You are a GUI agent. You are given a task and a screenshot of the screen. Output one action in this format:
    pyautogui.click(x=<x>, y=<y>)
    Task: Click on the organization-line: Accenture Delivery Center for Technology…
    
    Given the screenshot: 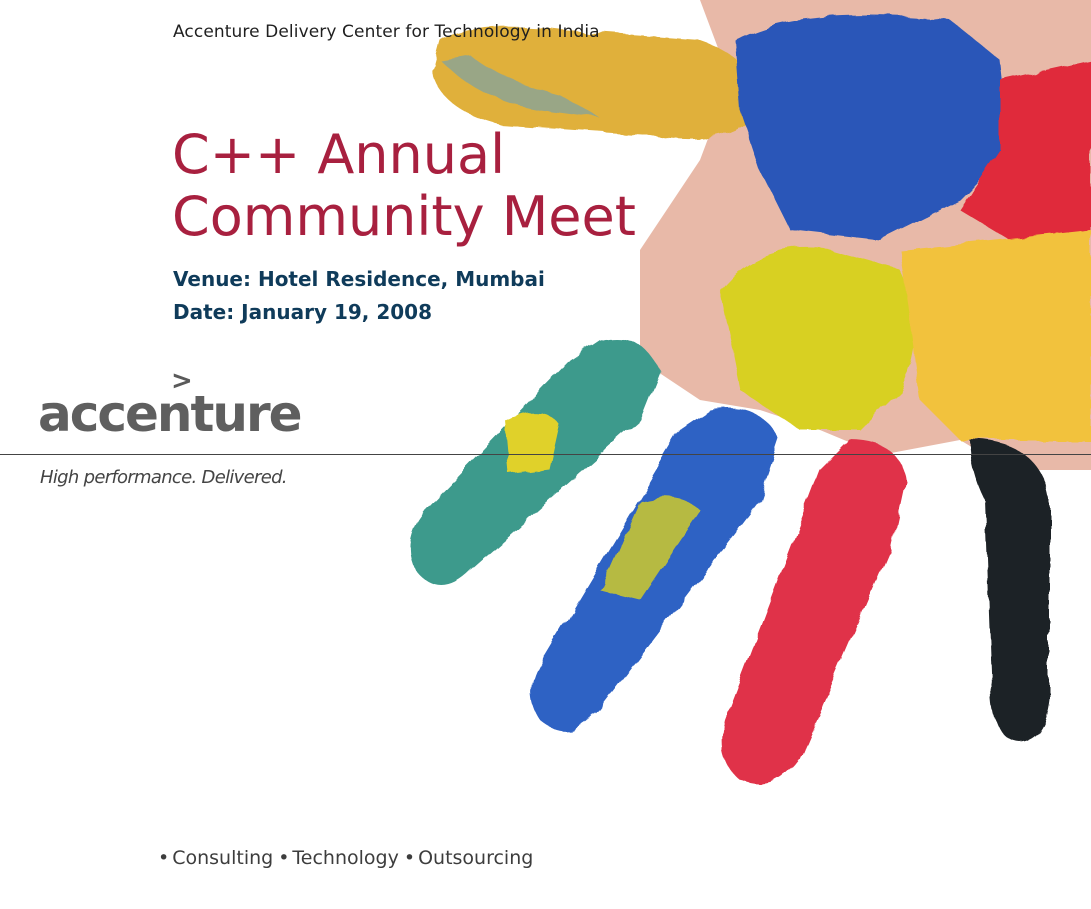 What is the action you would take?
    pyautogui.click(x=386, y=32)
    